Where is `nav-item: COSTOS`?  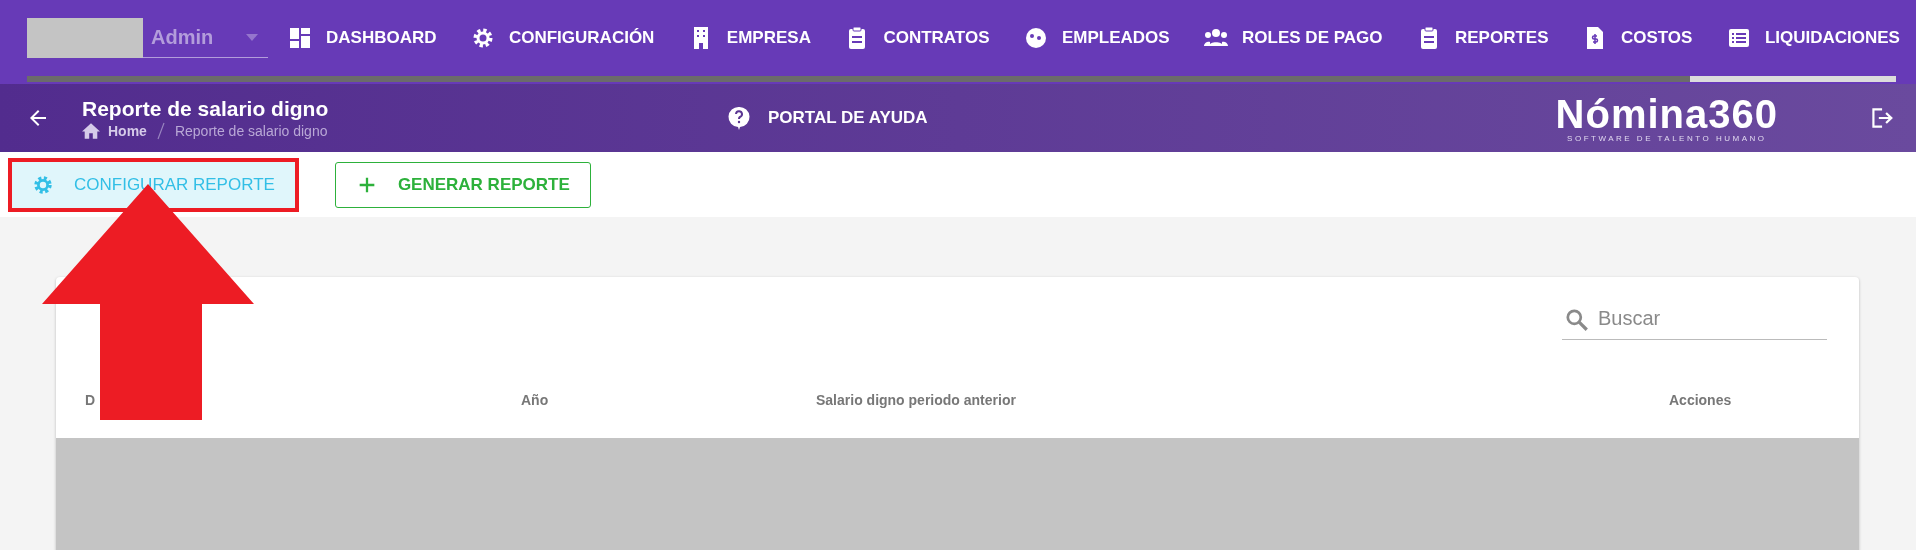
nav-item: COSTOS is located at coordinates (1637, 38).